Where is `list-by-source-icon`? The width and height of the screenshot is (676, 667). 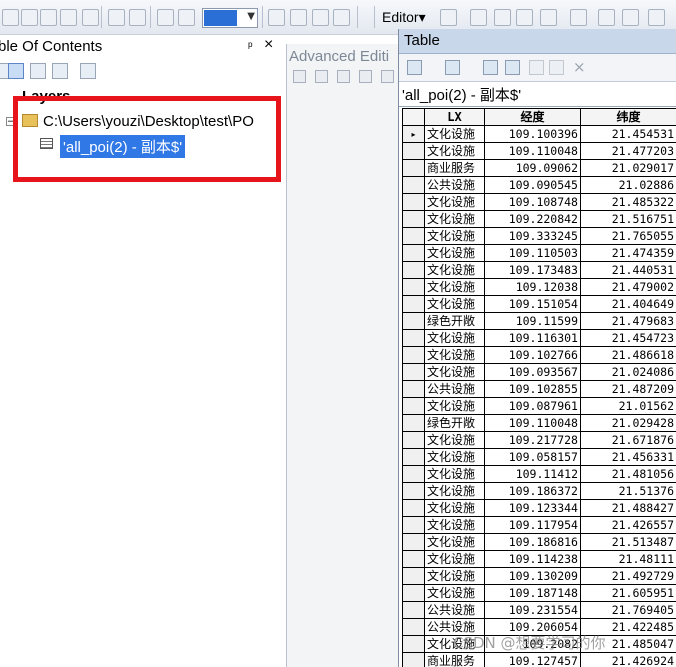 list-by-source-icon is located at coordinates (16, 71).